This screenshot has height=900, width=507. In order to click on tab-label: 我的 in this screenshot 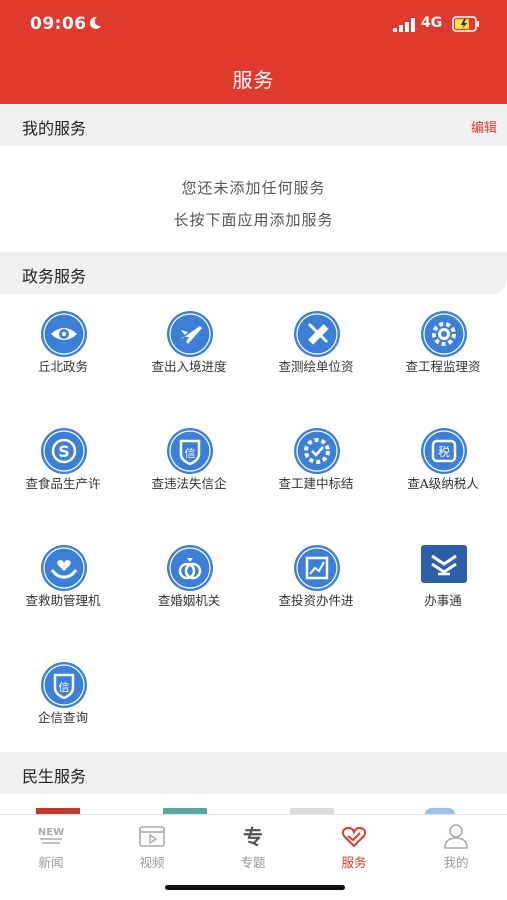, I will do `click(456, 862)`.